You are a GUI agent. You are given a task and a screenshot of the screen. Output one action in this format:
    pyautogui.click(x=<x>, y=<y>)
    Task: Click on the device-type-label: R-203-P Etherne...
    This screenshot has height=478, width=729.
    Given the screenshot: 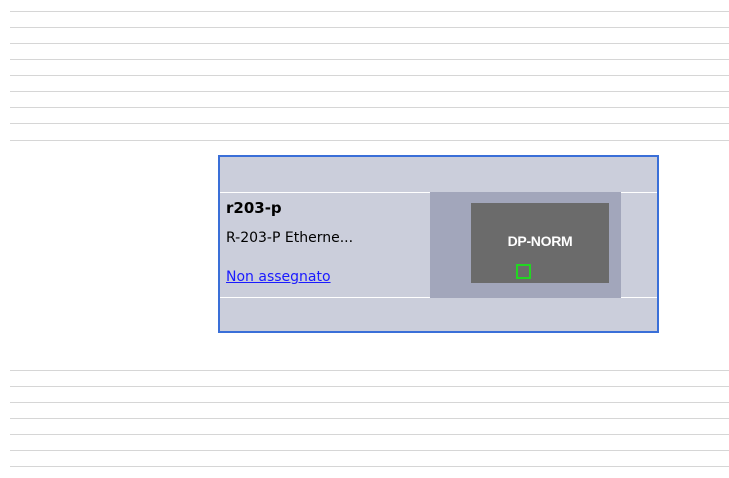 What is the action you would take?
    pyautogui.click(x=290, y=238)
    